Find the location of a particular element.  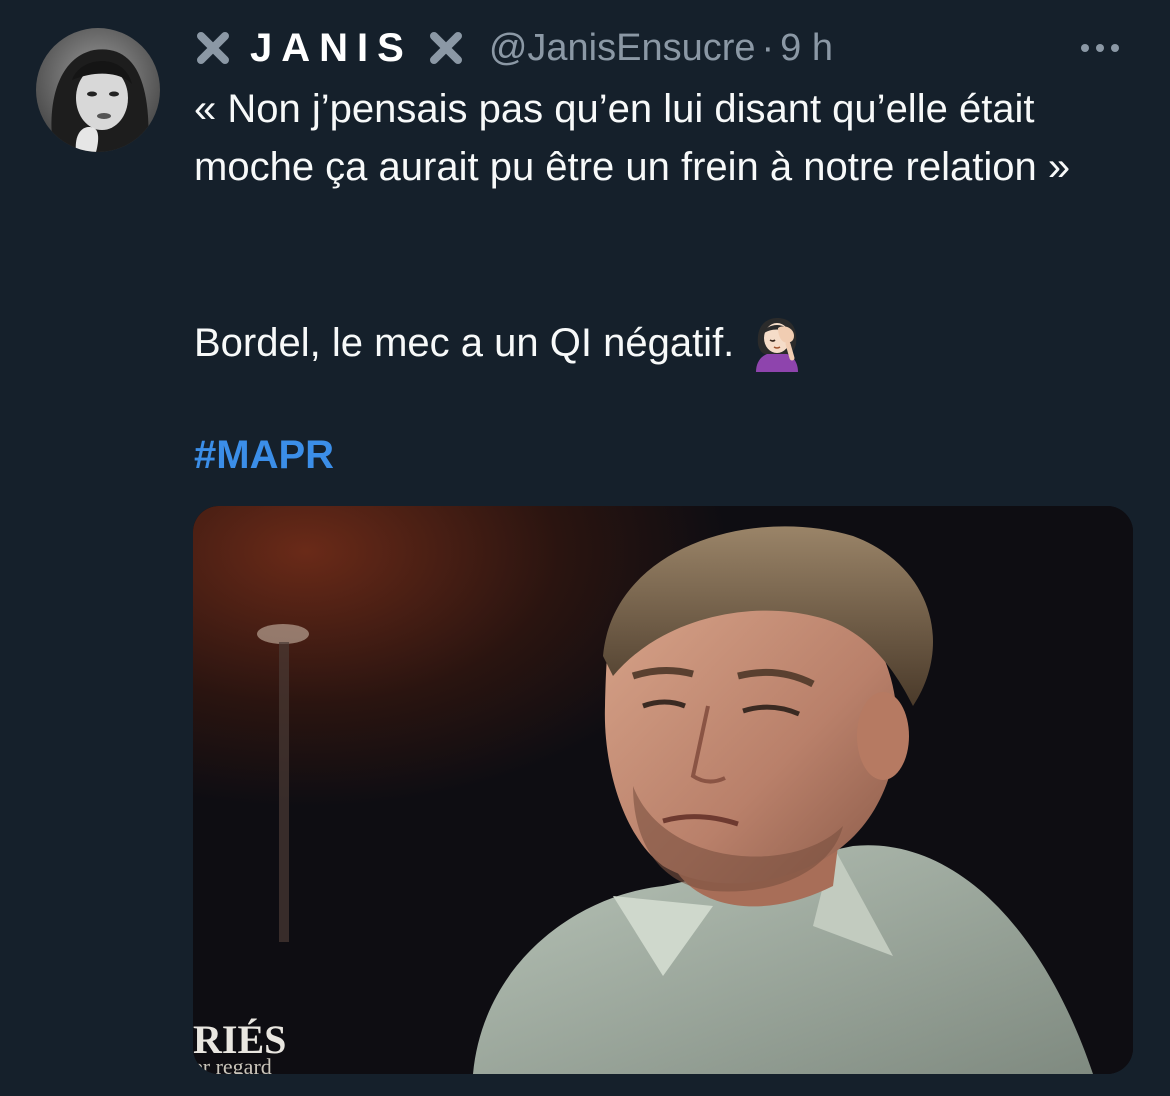

tweet-comment: Bordel, le mec a un QI négatif. is located at coordinates (500, 343).